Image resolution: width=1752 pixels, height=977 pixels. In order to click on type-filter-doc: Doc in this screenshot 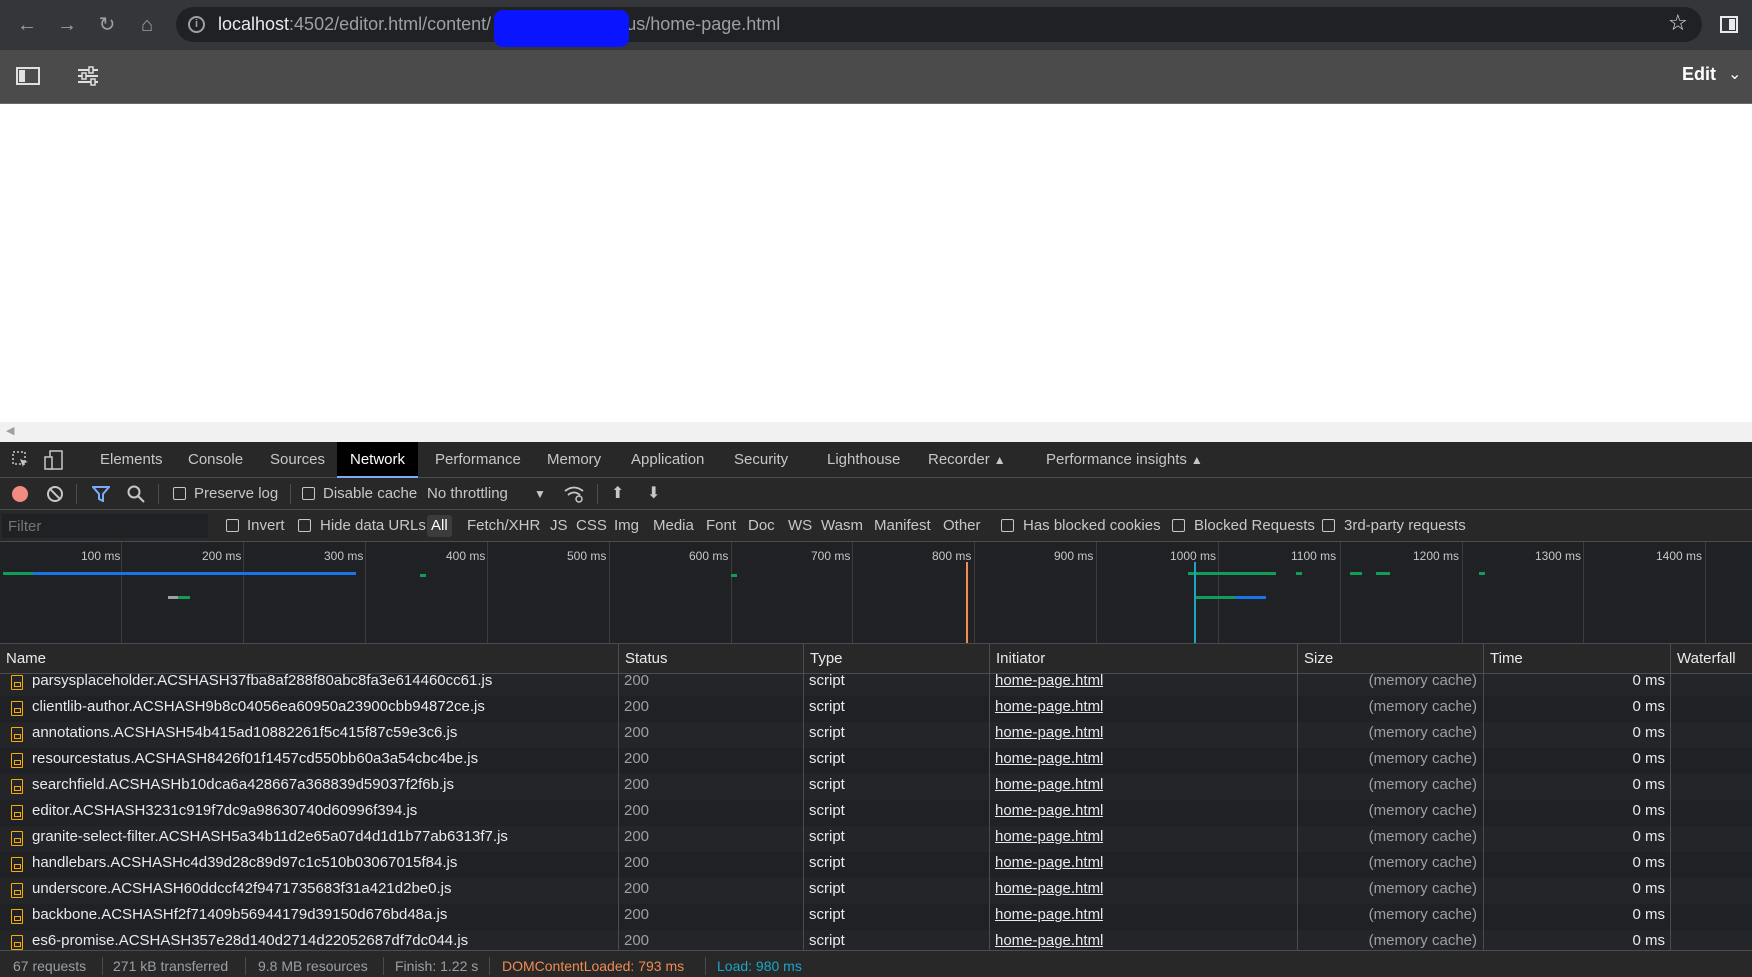, I will do `click(761, 526)`.